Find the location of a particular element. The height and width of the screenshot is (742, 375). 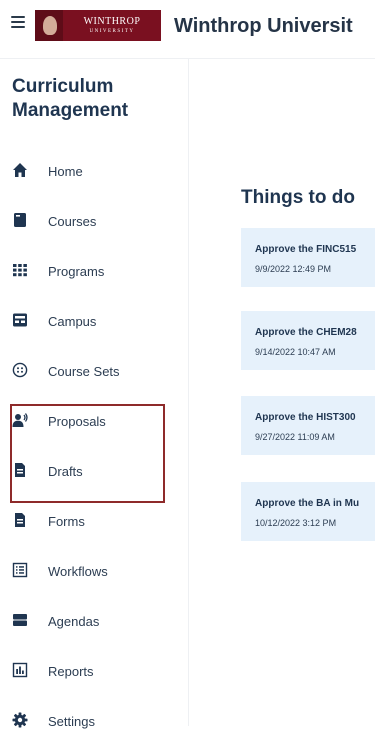

logo-subtext: UNIVERSITY is located at coordinates (112, 31).